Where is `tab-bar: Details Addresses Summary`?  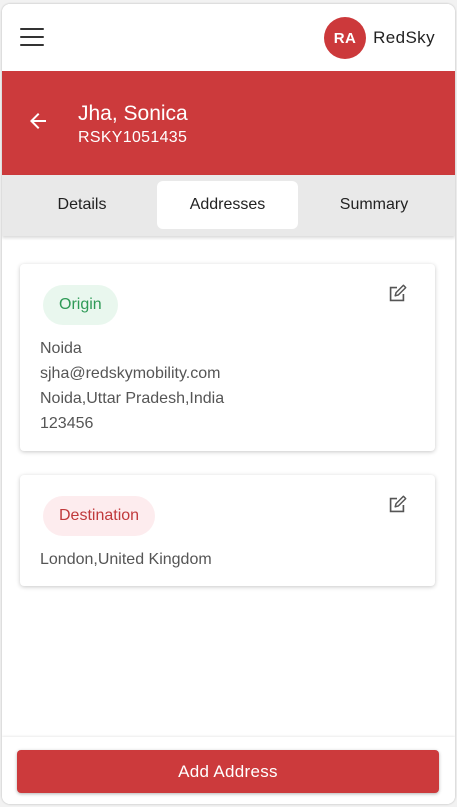 tab-bar: Details Addresses Summary is located at coordinates (228, 205).